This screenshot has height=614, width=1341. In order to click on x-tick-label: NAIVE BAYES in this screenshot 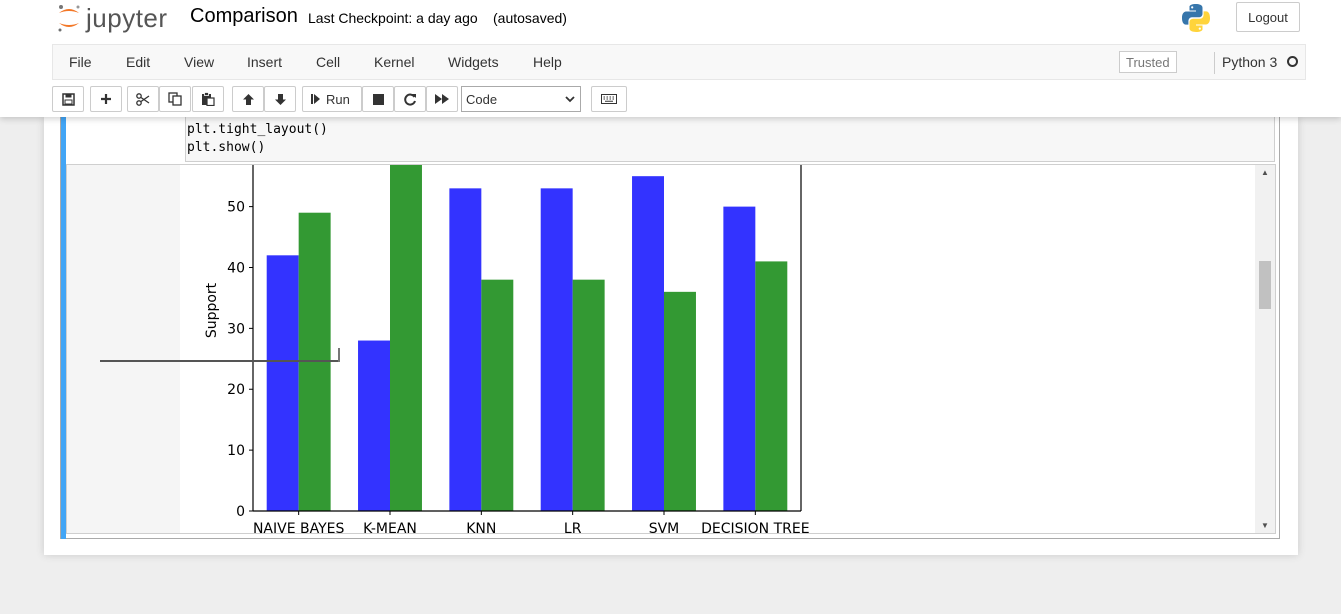, I will do `click(299, 527)`.